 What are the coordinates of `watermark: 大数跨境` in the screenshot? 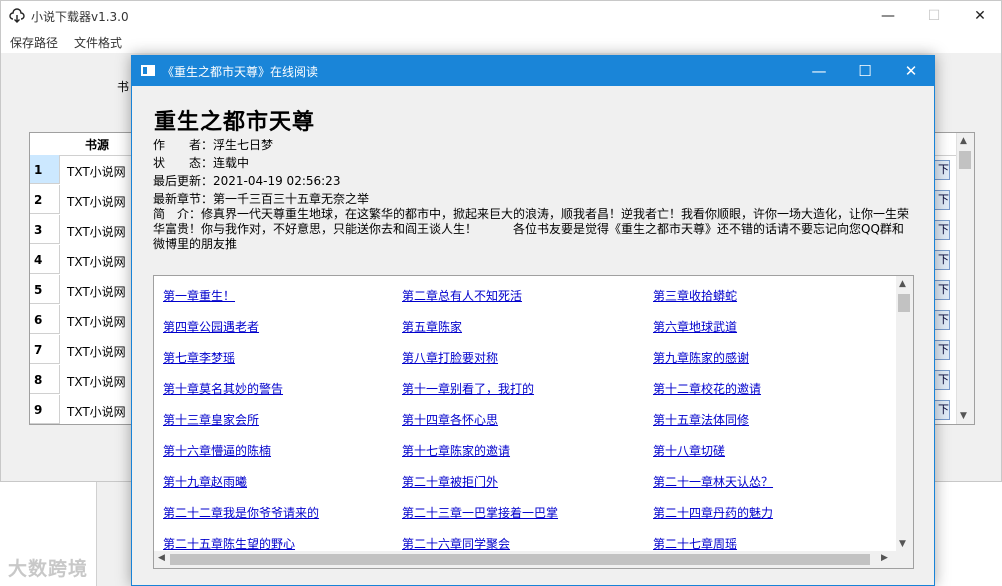 It's located at (48, 569).